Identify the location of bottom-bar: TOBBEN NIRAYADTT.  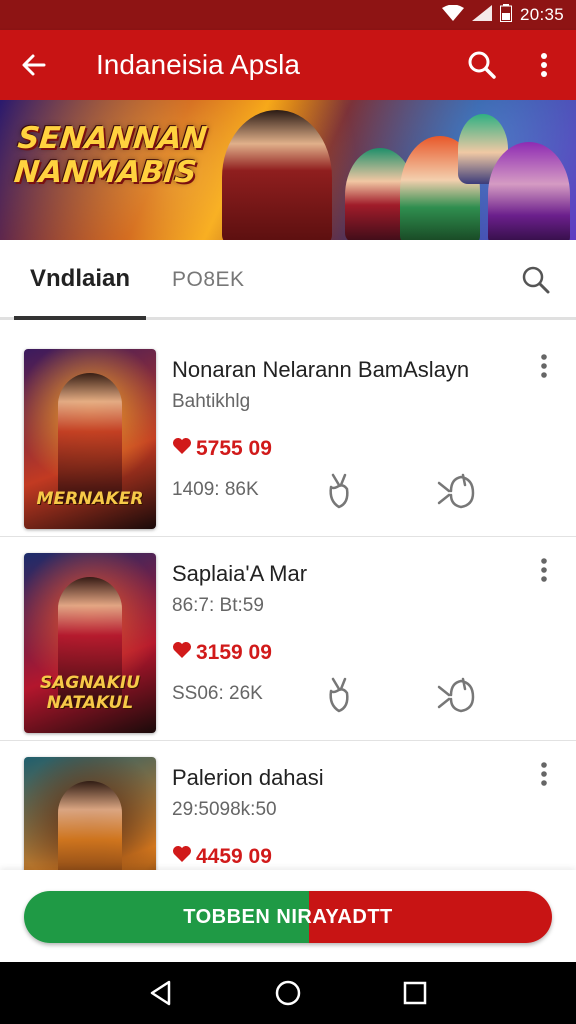
(288, 916).